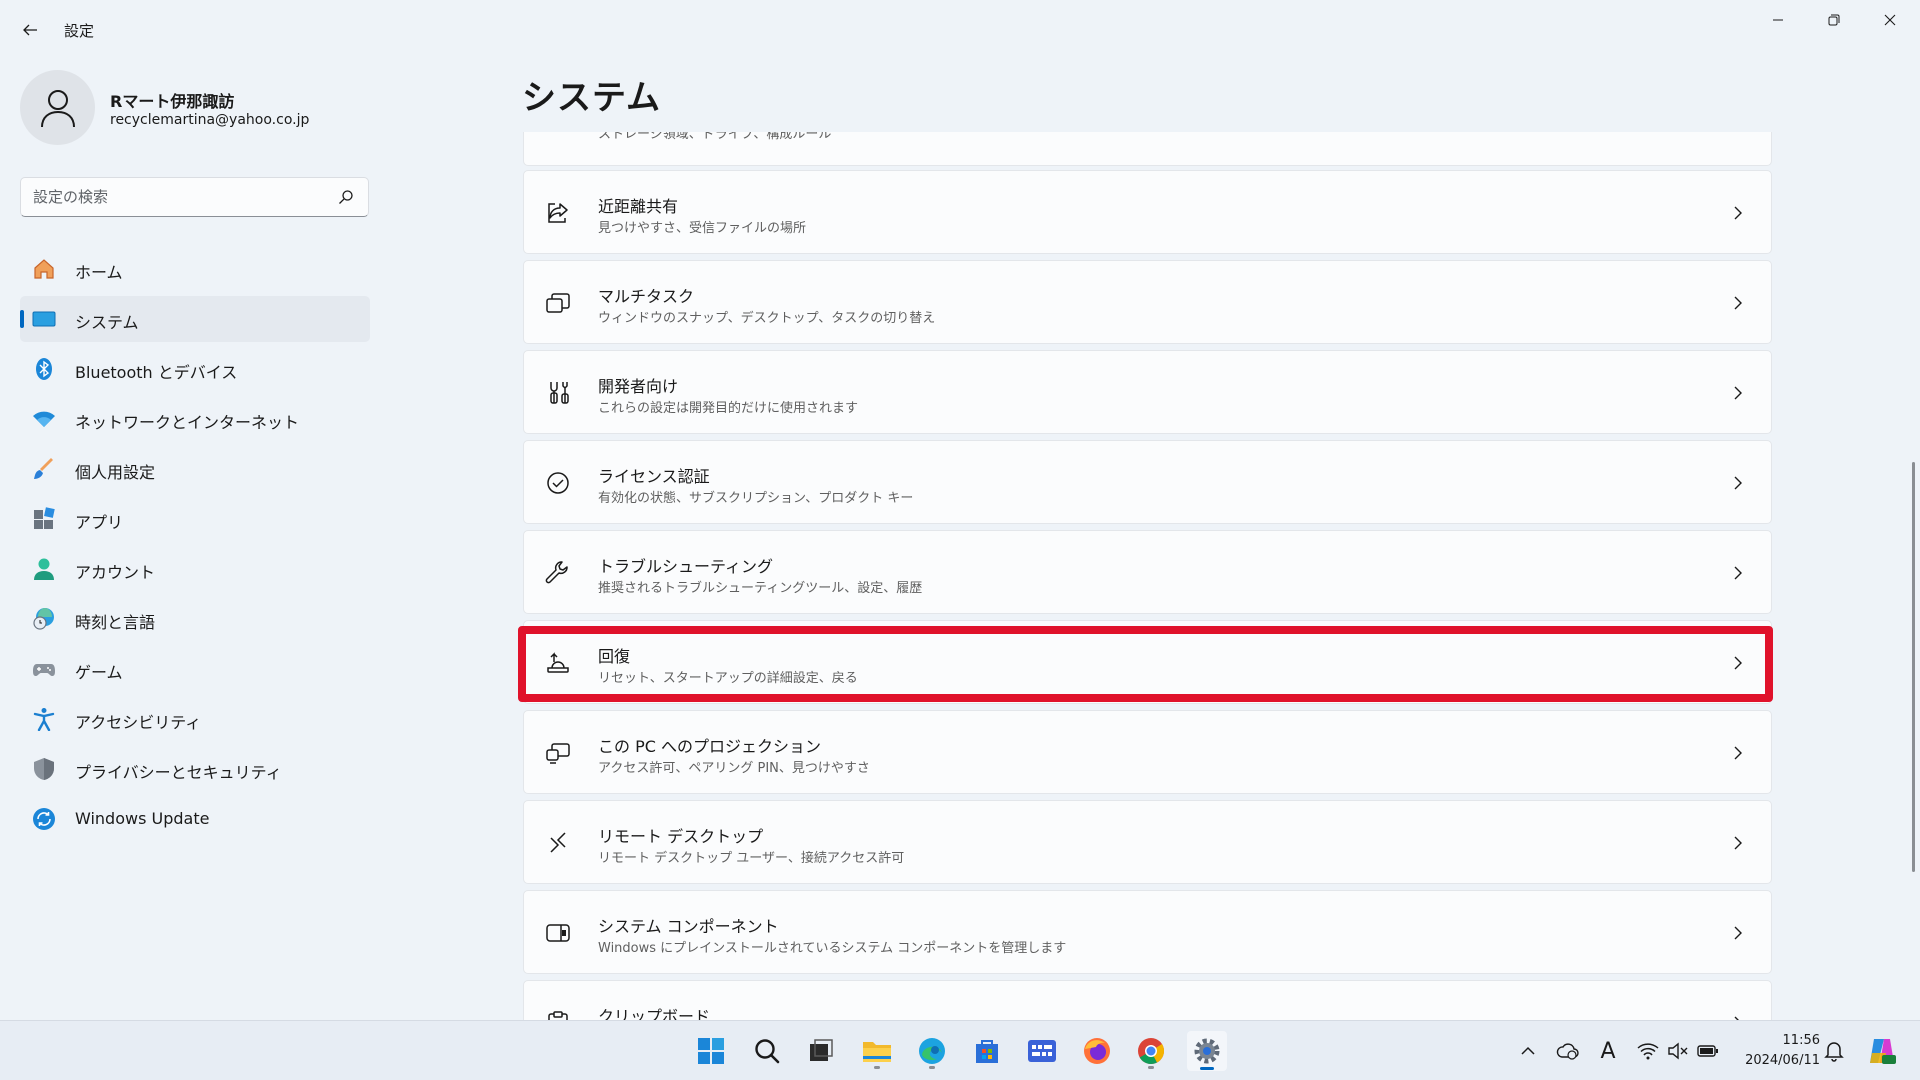 The height and width of the screenshot is (1080, 1920). I want to click on onedrive-icon, so click(1567, 1051).